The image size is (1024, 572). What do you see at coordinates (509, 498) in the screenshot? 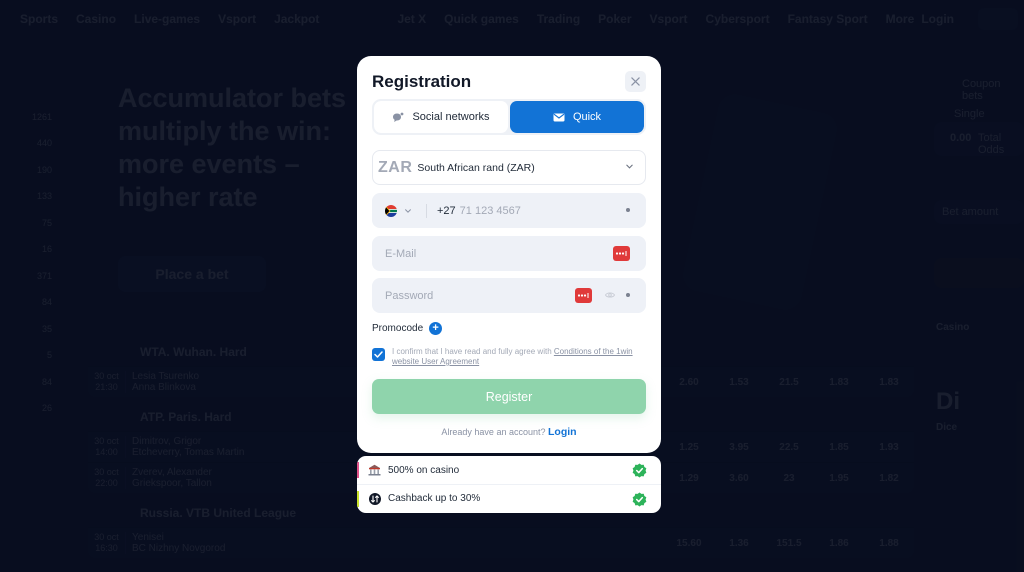
I see `bonus-item: Cashback up to 30%` at bounding box center [509, 498].